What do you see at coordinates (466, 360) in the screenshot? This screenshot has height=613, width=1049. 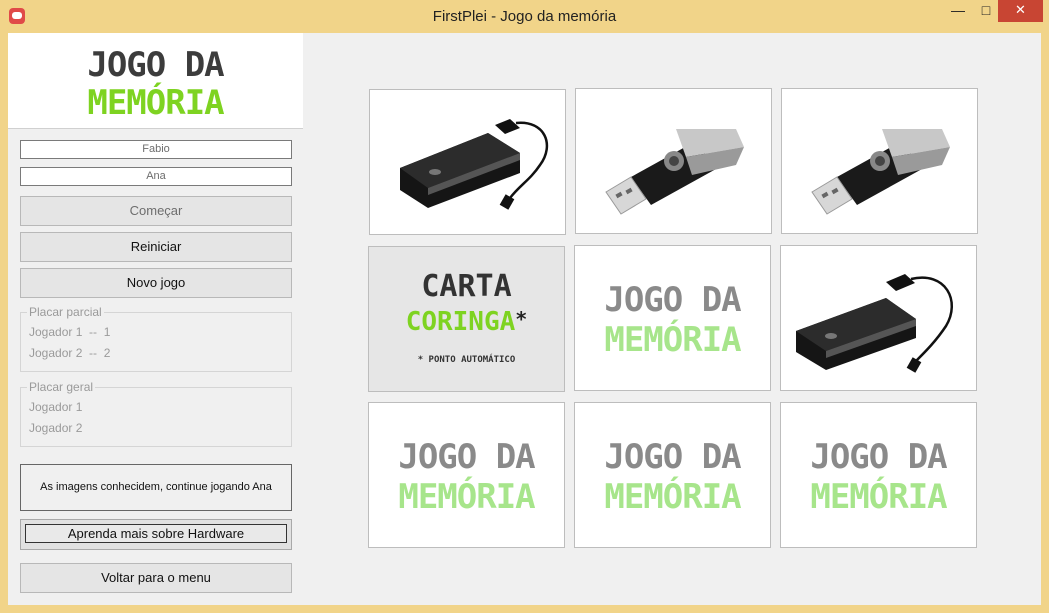 I see `joker-note: * PONTO AUTOMÁTICO` at bounding box center [466, 360].